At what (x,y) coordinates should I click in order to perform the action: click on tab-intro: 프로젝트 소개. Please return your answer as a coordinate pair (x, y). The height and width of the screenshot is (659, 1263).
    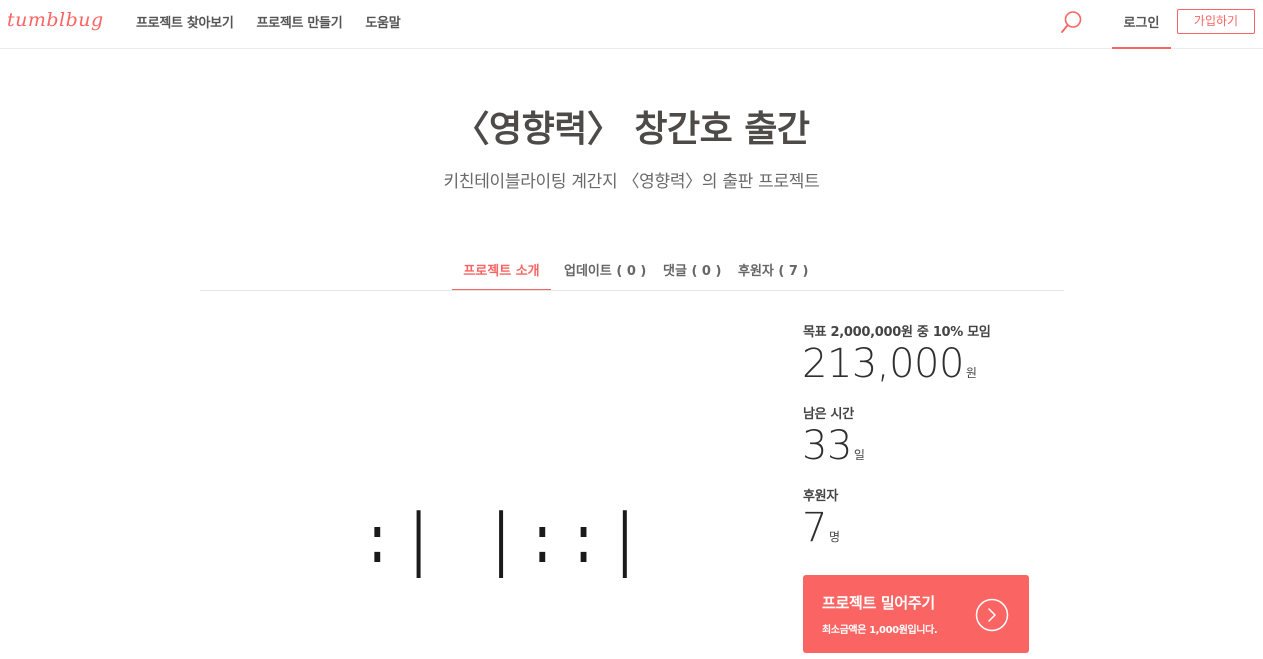
    Looking at the image, I should click on (501, 275).